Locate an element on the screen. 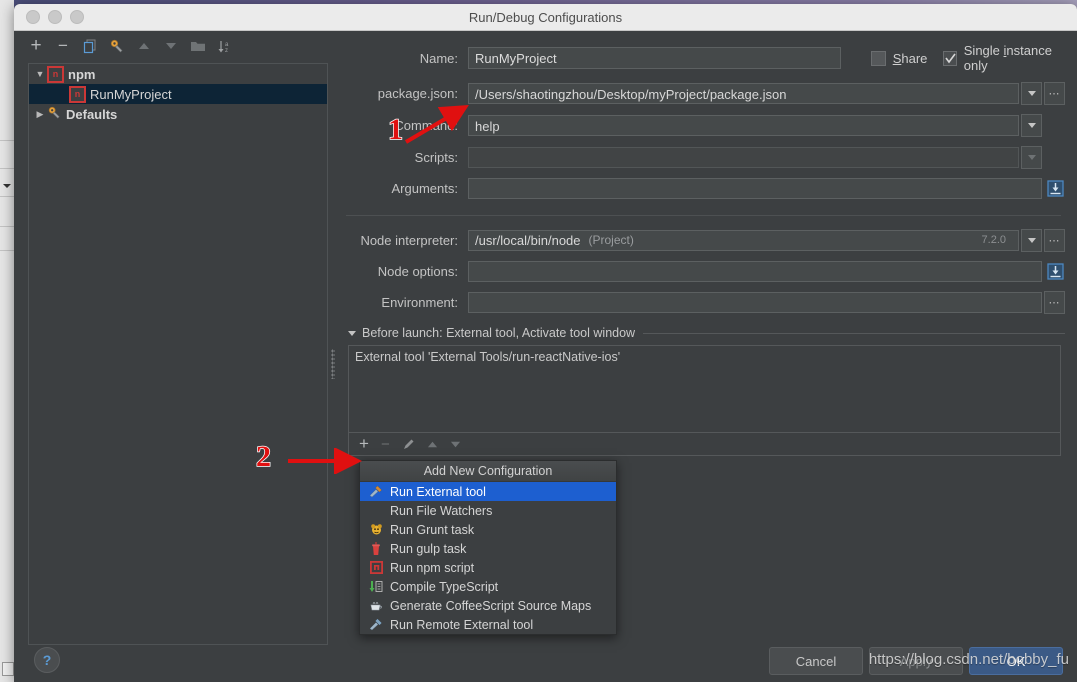  menu-item-generate-coffeescript-source-maps: Generate CoffeeScript Source Maps is located at coordinates (488, 605).